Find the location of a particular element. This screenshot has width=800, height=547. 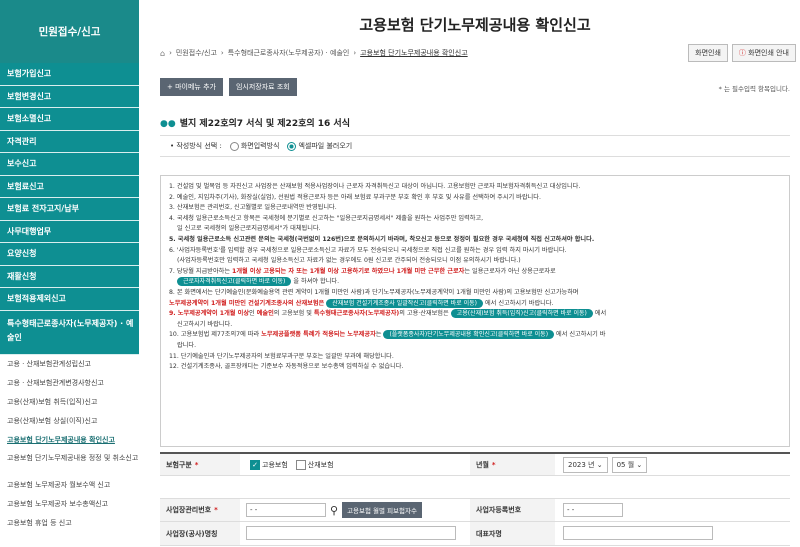

sidebar-item-care: 요양신청 is located at coordinates (69, 254).